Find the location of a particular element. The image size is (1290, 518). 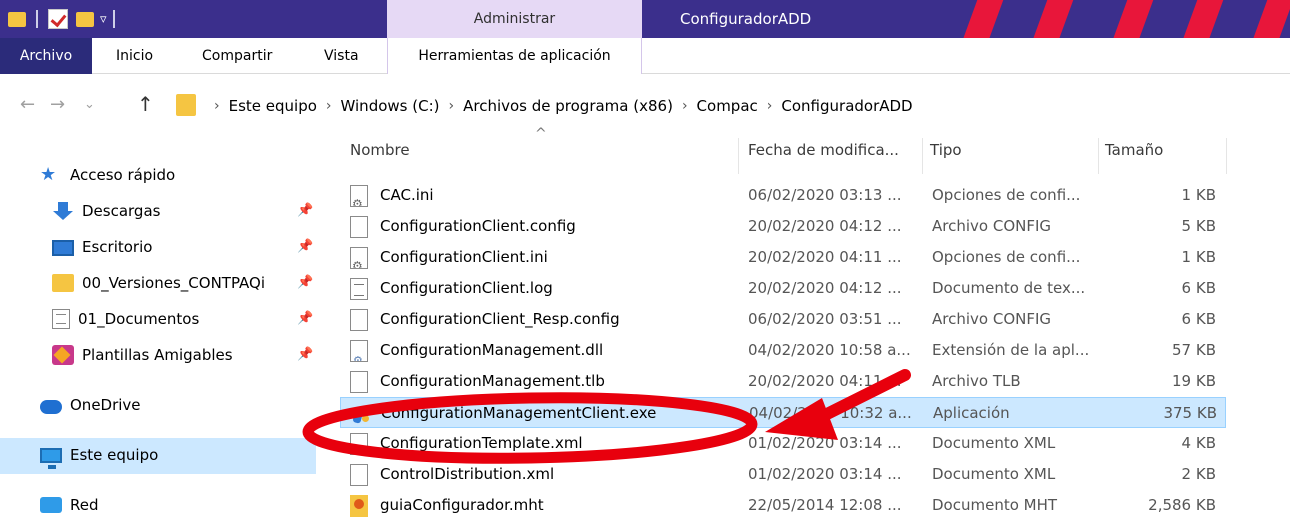

file-name: ConfigurationClient.config is located at coordinates (478, 226).